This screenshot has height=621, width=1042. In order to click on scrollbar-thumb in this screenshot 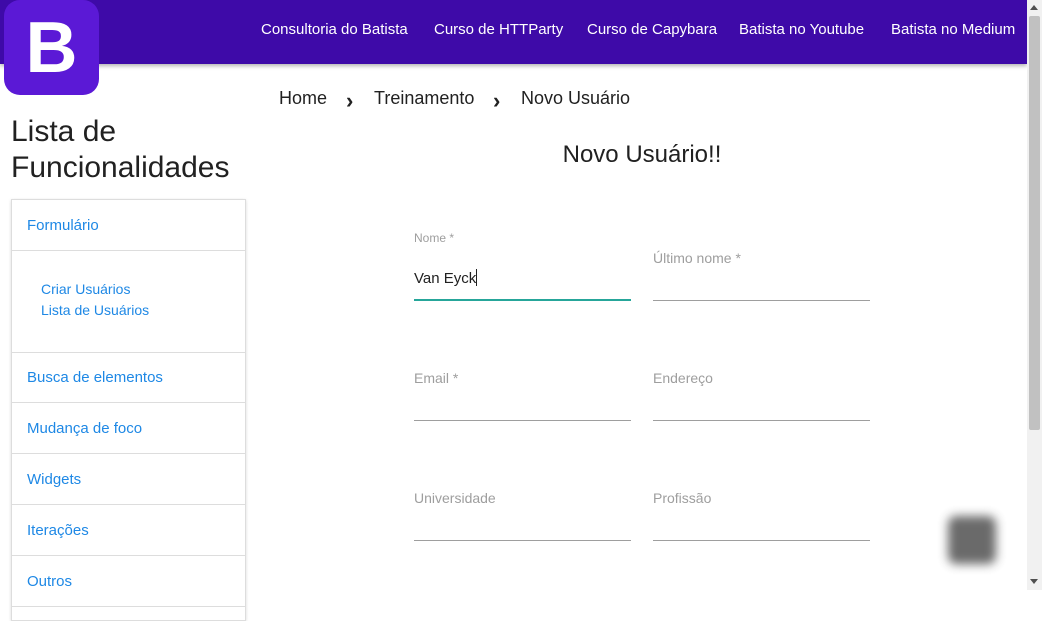, I will do `click(1034, 223)`.